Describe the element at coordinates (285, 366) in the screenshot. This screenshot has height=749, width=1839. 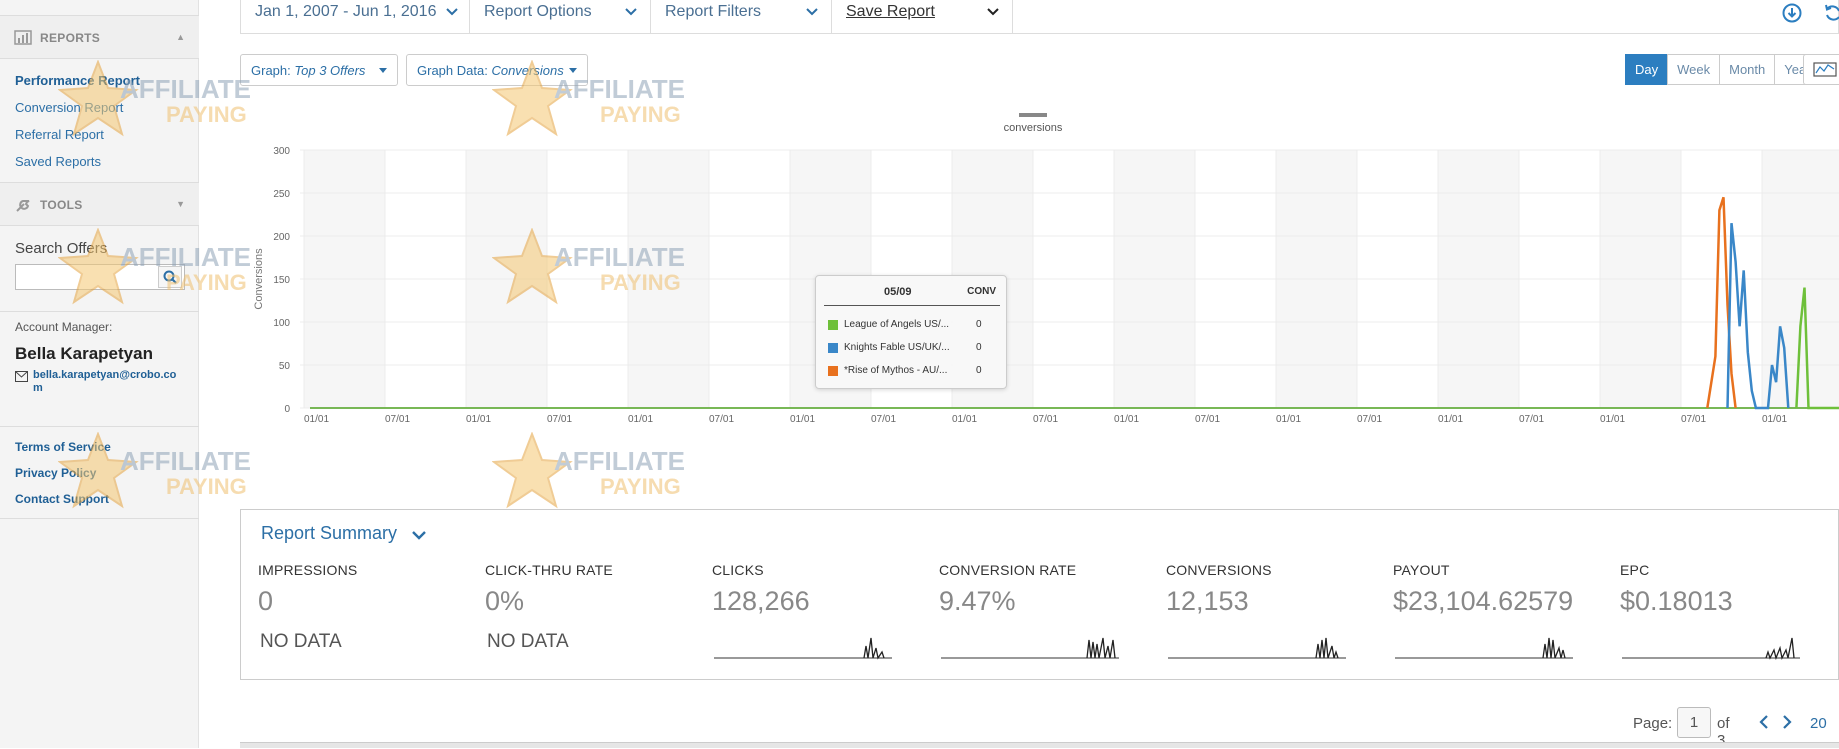
I see `y-tick-label: 50` at that location.